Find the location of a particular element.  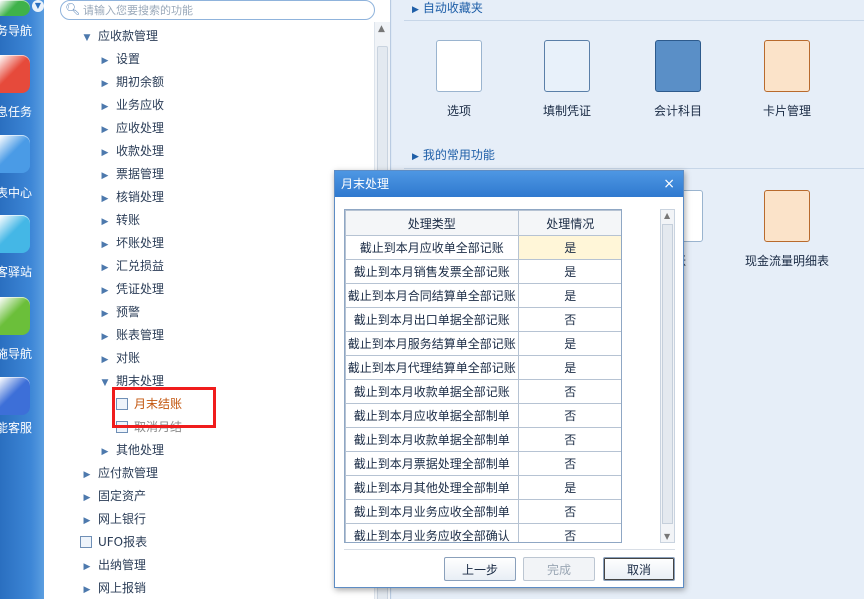

shortcut-item: 客 is located at coordinates (851, 229).